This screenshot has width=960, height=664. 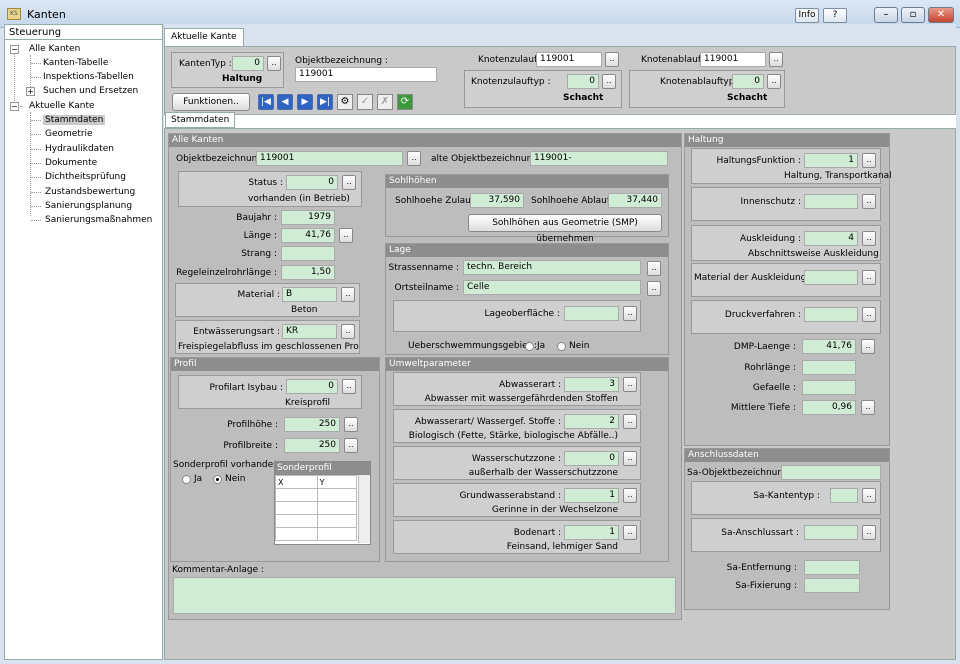 What do you see at coordinates (561, 346) in the screenshot?
I see `ueber-nein-radio` at bounding box center [561, 346].